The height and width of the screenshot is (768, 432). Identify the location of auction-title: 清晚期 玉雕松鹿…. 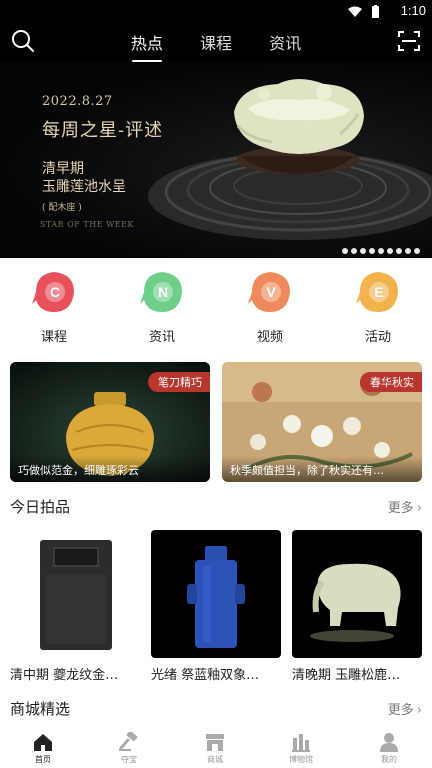
(346, 675).